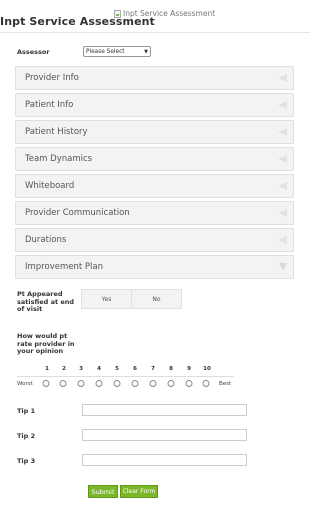  What do you see at coordinates (50, 186) in the screenshot?
I see `section-label: Whiteboard` at bounding box center [50, 186].